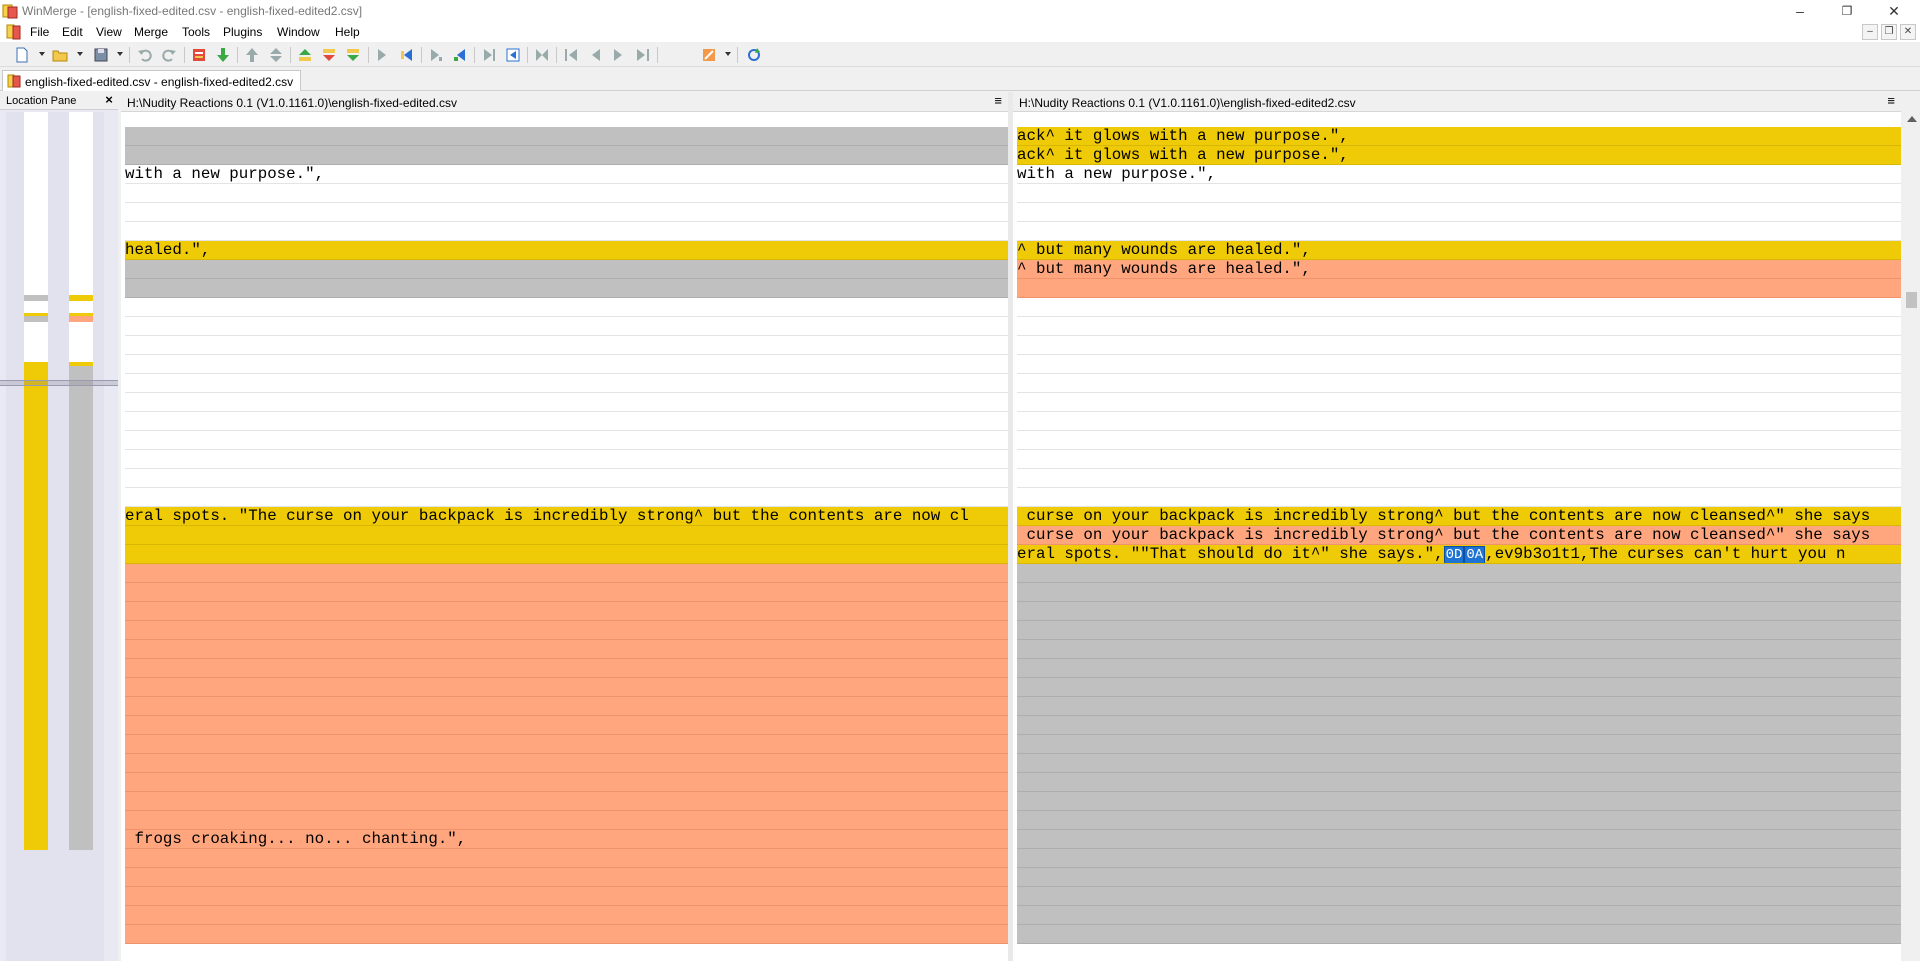 The image size is (1920, 961). I want to click on prev-diff-icon, so click(252, 55).